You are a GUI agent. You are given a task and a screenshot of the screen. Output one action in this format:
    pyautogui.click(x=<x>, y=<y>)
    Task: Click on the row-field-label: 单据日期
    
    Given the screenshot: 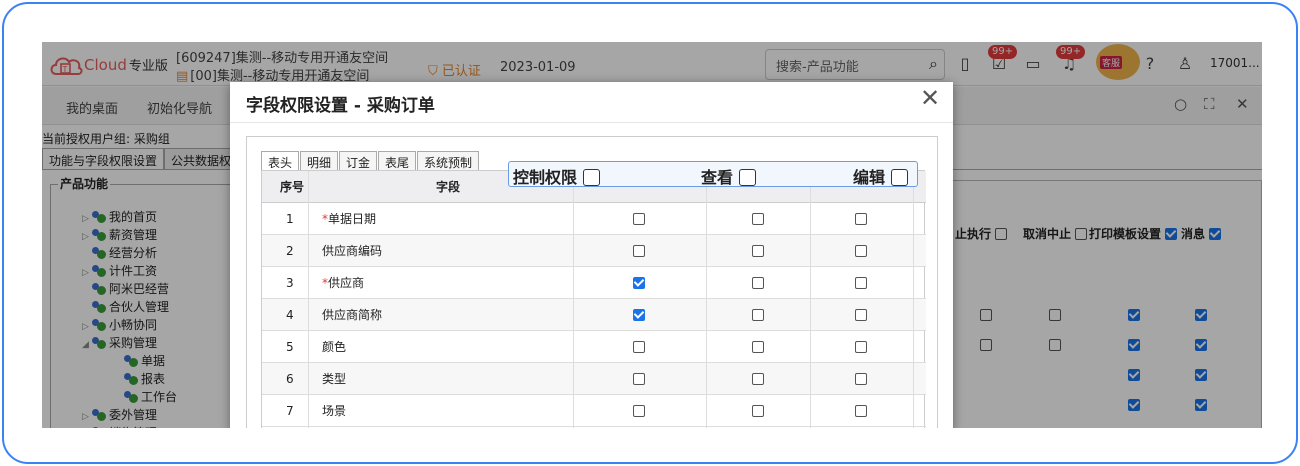 What is the action you would take?
    pyautogui.click(x=352, y=219)
    